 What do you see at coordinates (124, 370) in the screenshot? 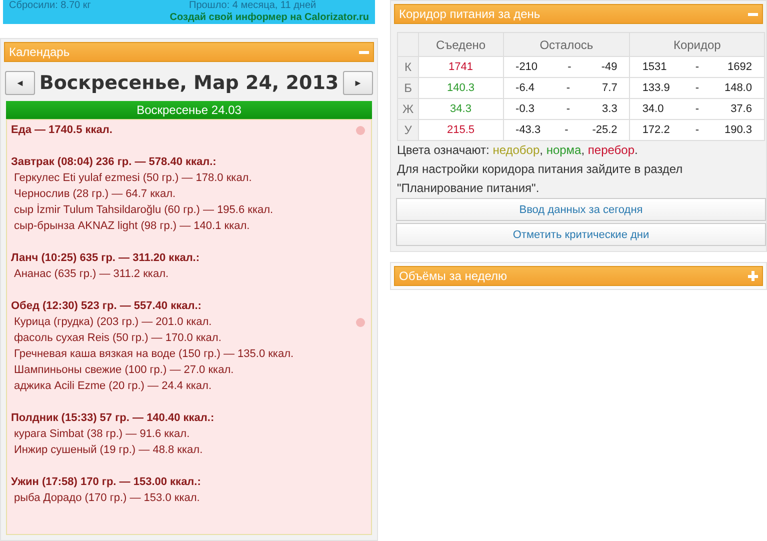
I see `food-item: Шампиньоны свежие (100 гр.) — 27.0 ккал.` at bounding box center [124, 370].